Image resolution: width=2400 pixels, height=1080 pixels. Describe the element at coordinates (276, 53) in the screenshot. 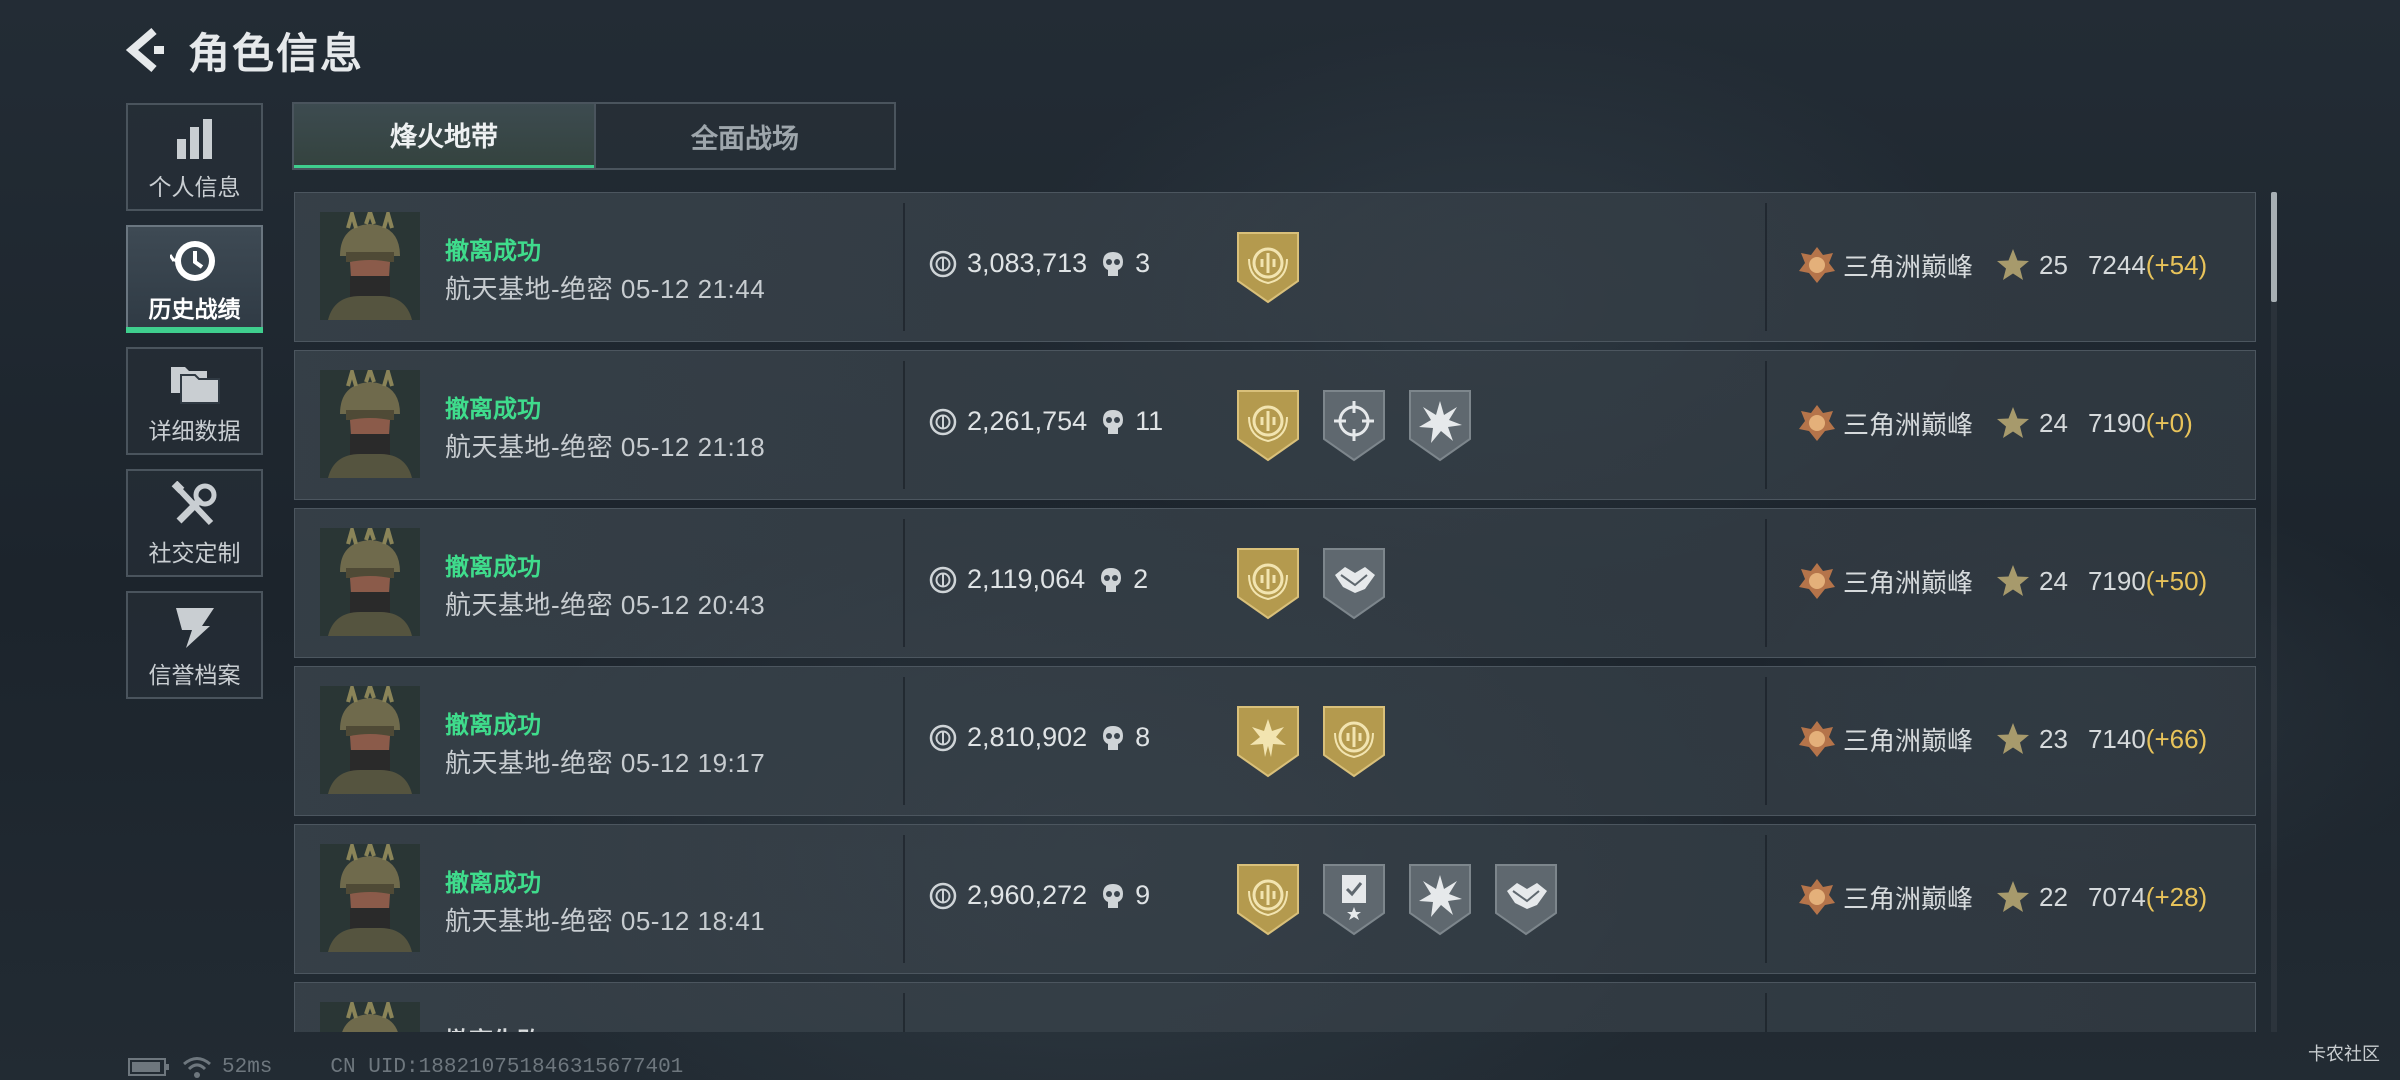

I see `page-title: 角色信息` at that location.